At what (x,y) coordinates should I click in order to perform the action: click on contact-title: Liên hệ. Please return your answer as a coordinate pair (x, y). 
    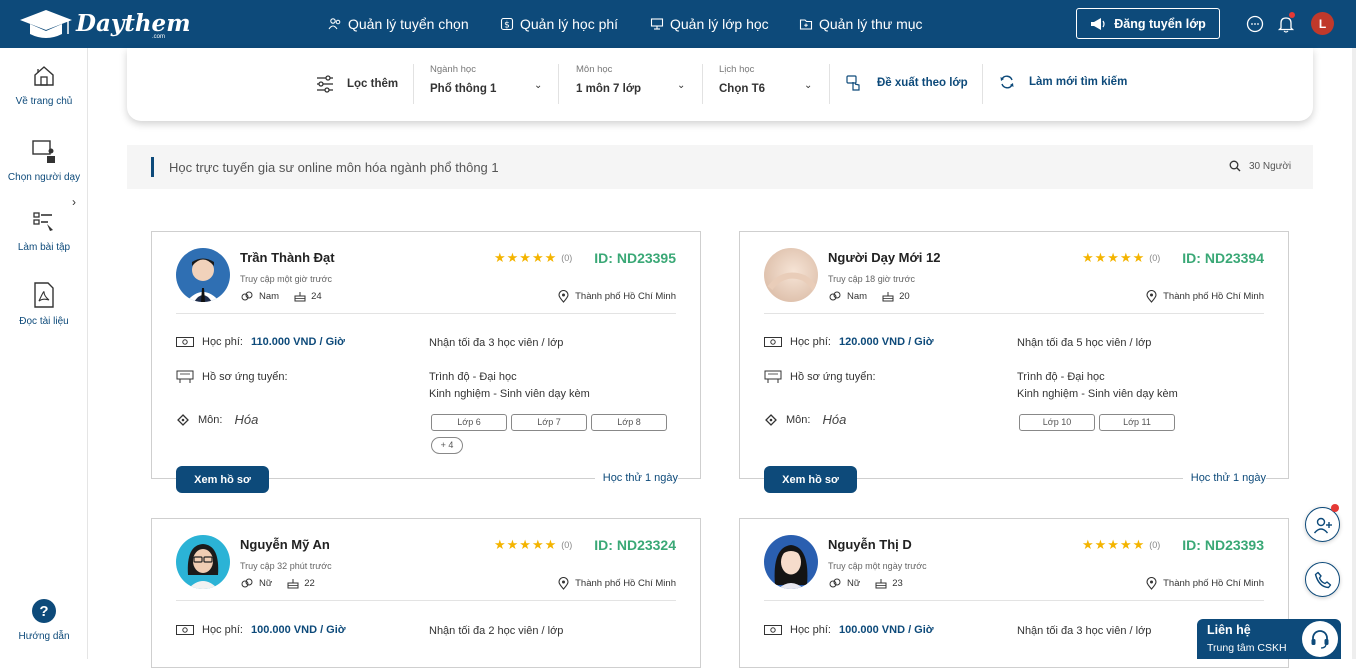
    Looking at the image, I should click on (1229, 630).